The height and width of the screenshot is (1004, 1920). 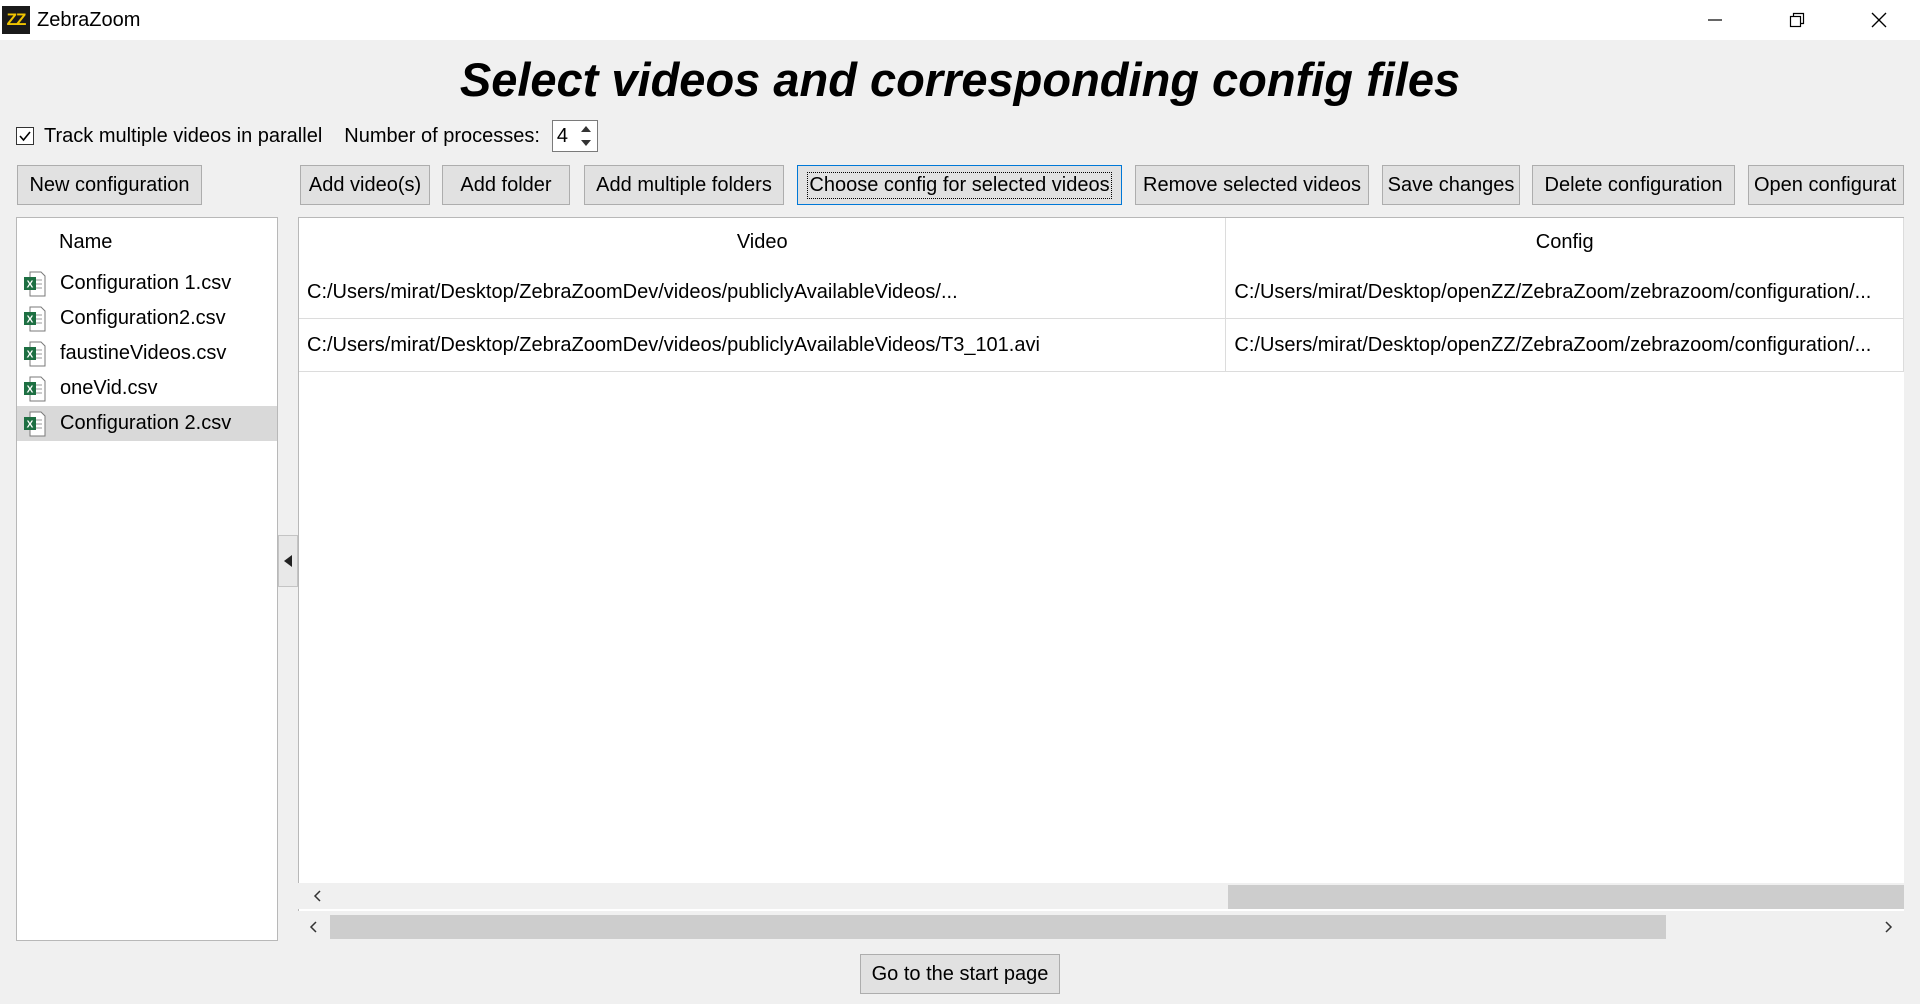 I want to click on close-icon, so click(x=1879, y=20).